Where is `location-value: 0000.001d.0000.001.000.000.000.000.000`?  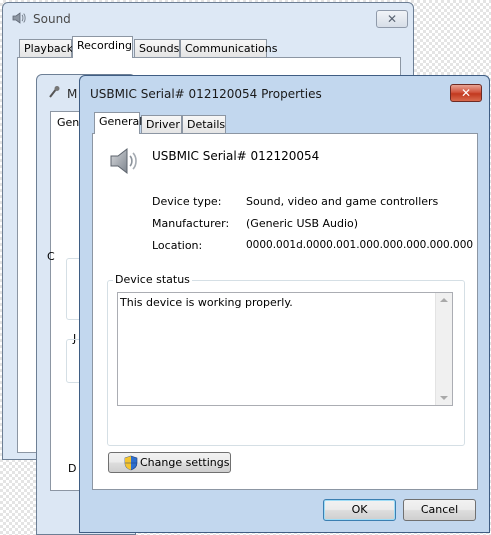 location-value: 0000.001d.0000.001.000.000.000.000.000 is located at coordinates (360, 245).